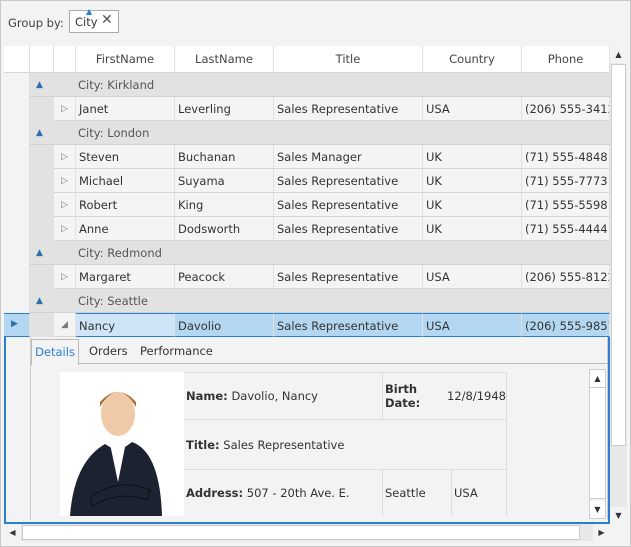  I want to click on table-cell-phone: (206) 555-8122, so click(566, 277).